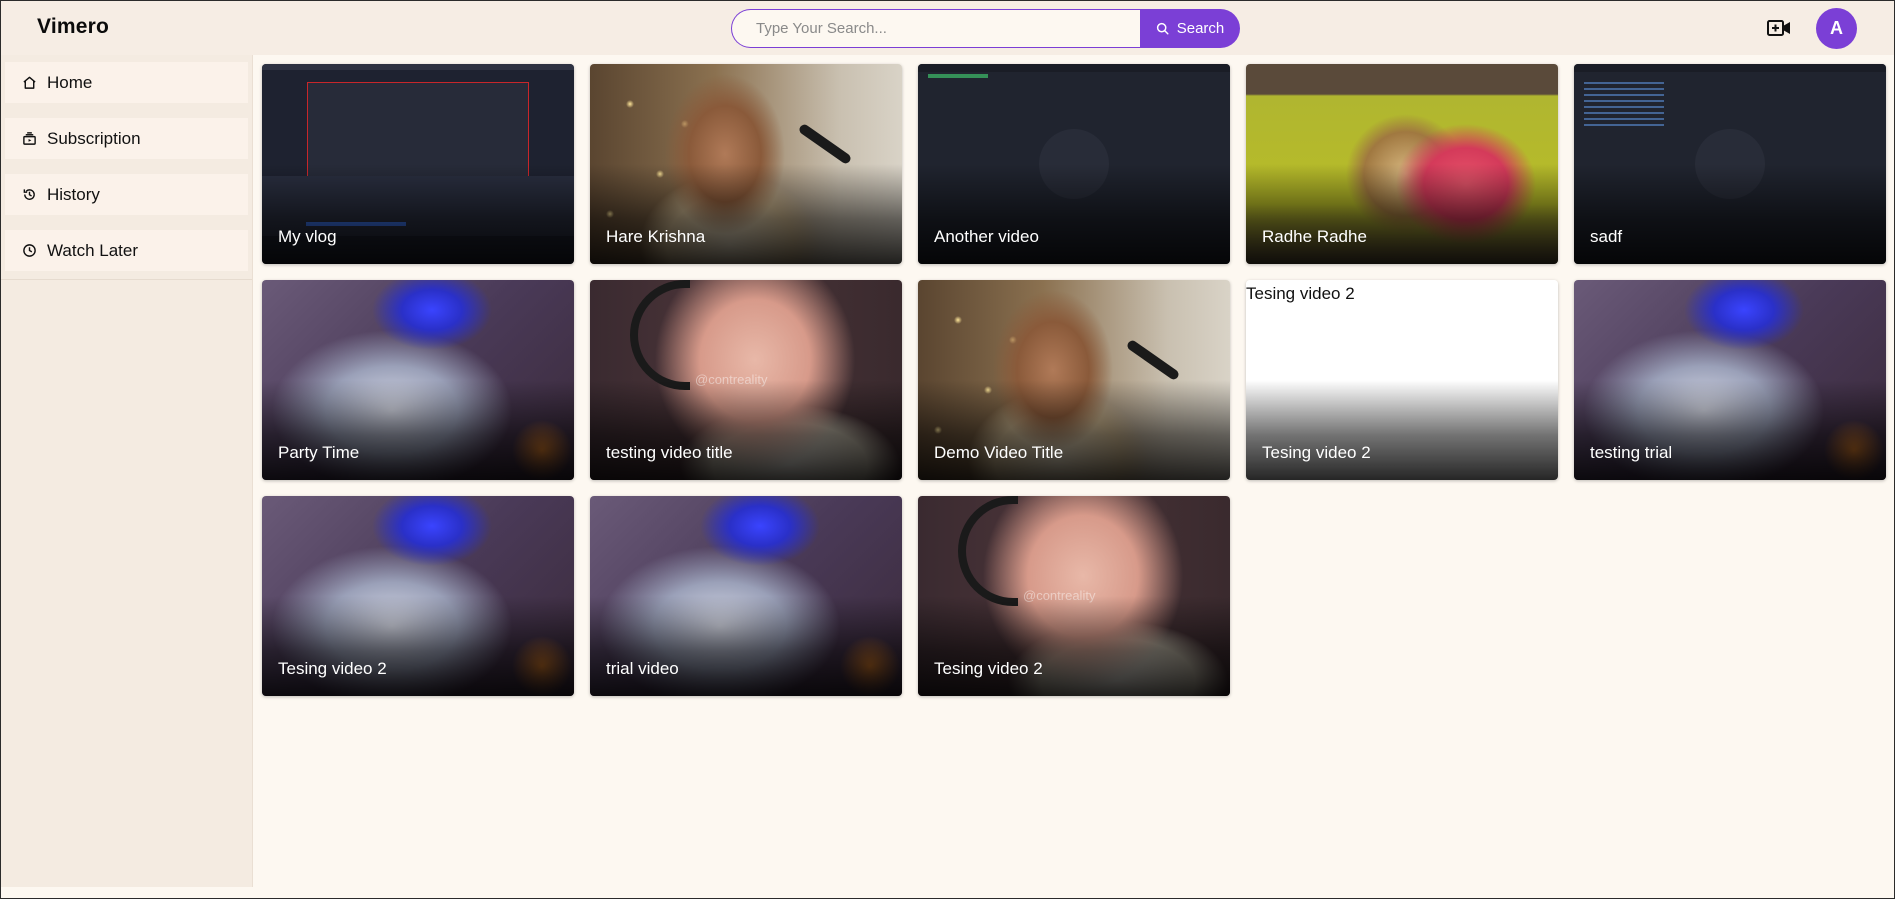  I want to click on video-card: Demo Video Title, so click(1074, 380).